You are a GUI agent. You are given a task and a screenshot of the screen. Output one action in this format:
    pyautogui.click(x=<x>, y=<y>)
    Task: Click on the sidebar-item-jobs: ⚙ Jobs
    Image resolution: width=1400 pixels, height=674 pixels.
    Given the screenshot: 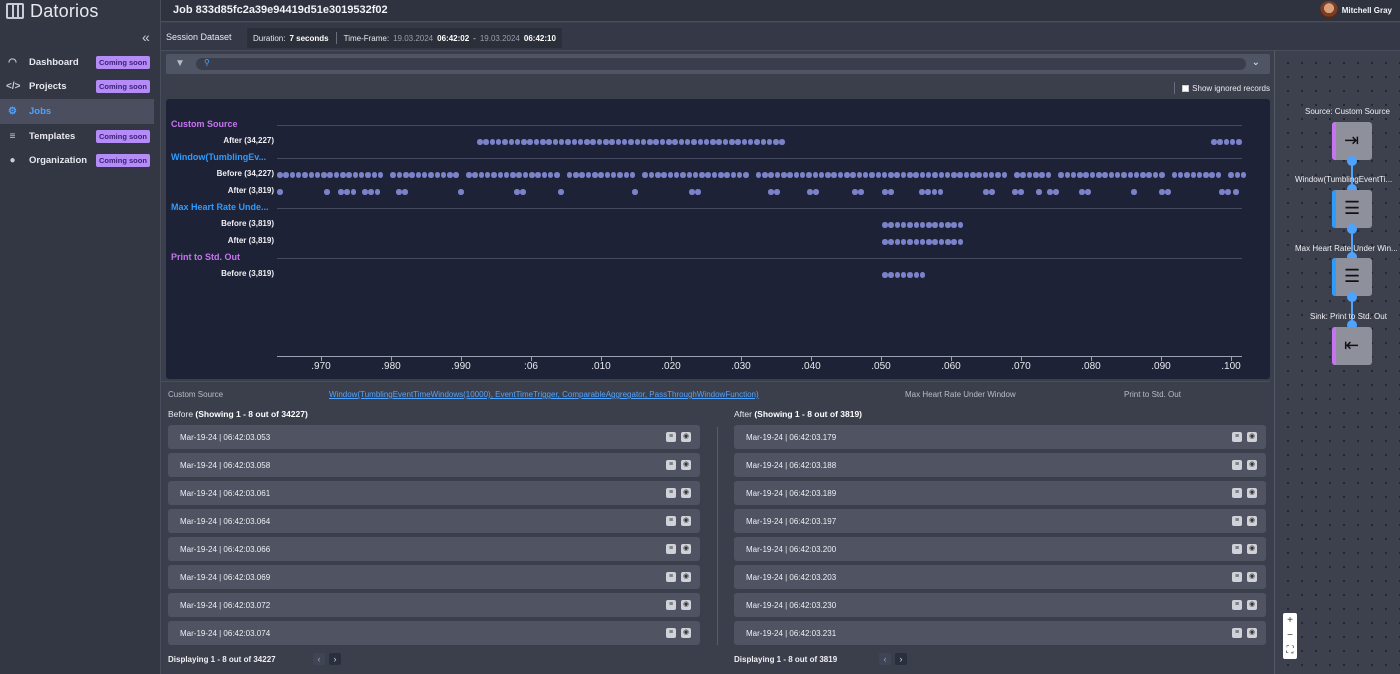 What is the action you would take?
    pyautogui.click(x=77, y=111)
    